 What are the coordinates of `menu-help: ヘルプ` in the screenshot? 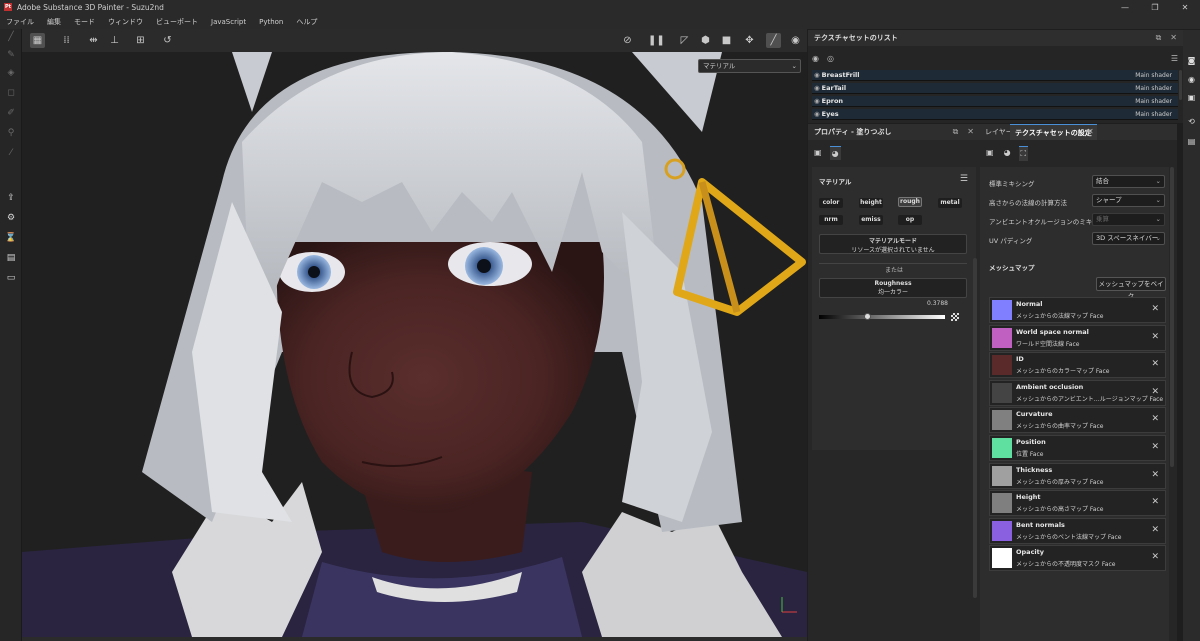 It's located at (306, 22).